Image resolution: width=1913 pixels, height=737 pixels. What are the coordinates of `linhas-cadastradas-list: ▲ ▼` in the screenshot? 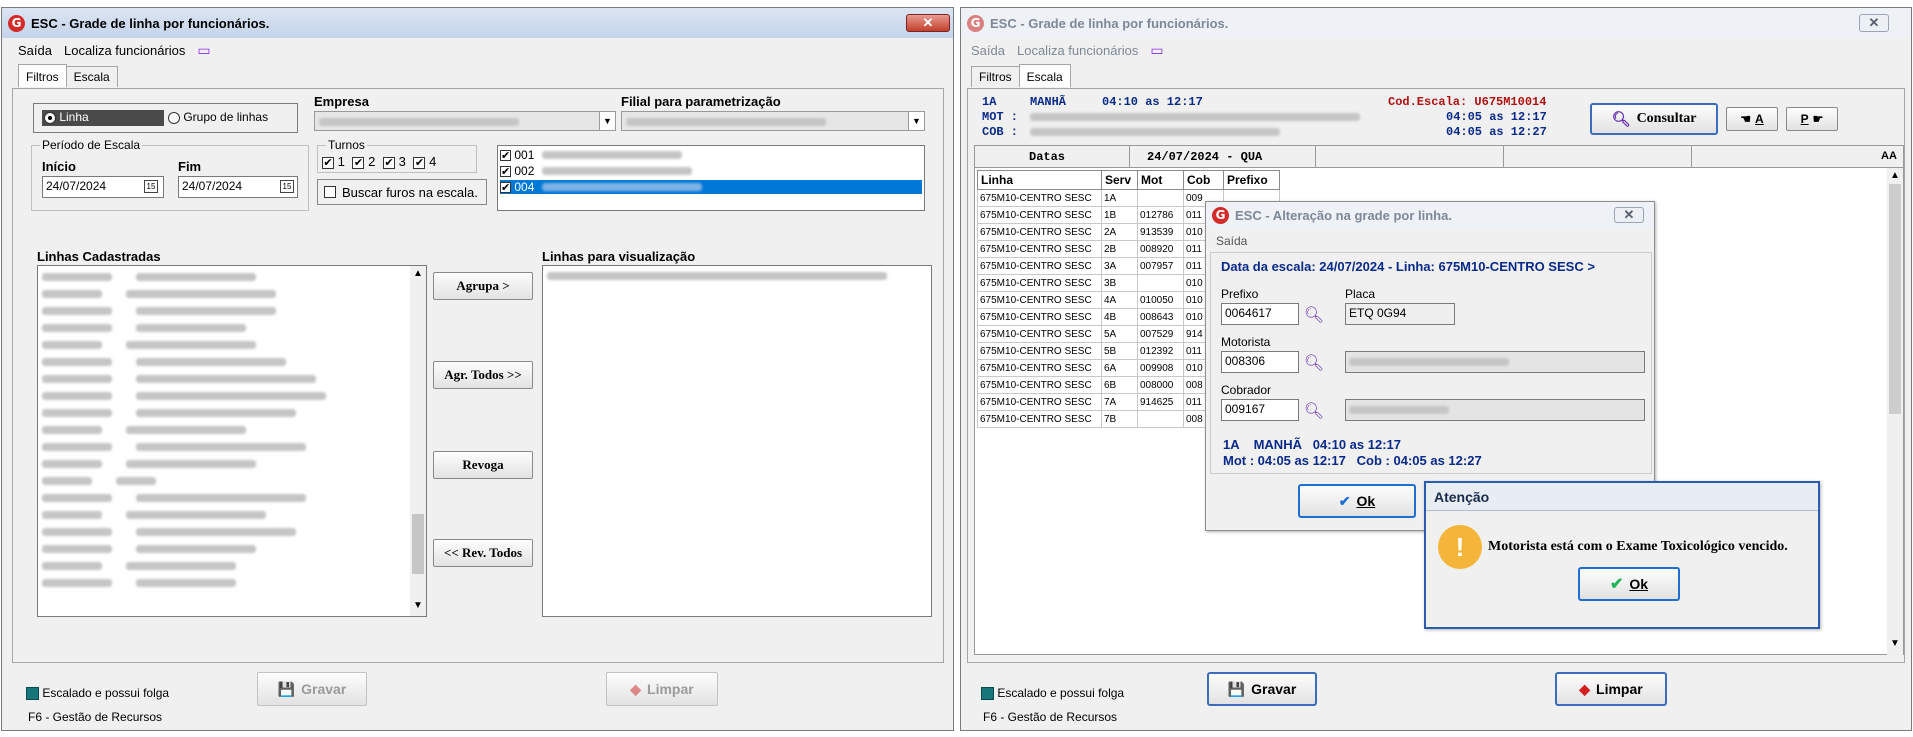 It's located at (232, 441).